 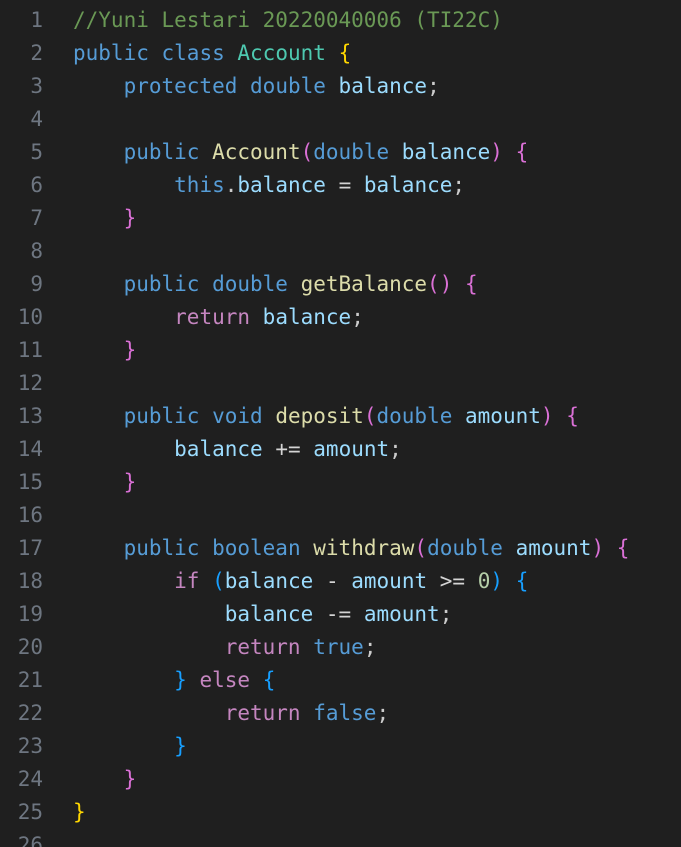 I want to click on code-text: public double getBalance() {, so click(x=275, y=284).